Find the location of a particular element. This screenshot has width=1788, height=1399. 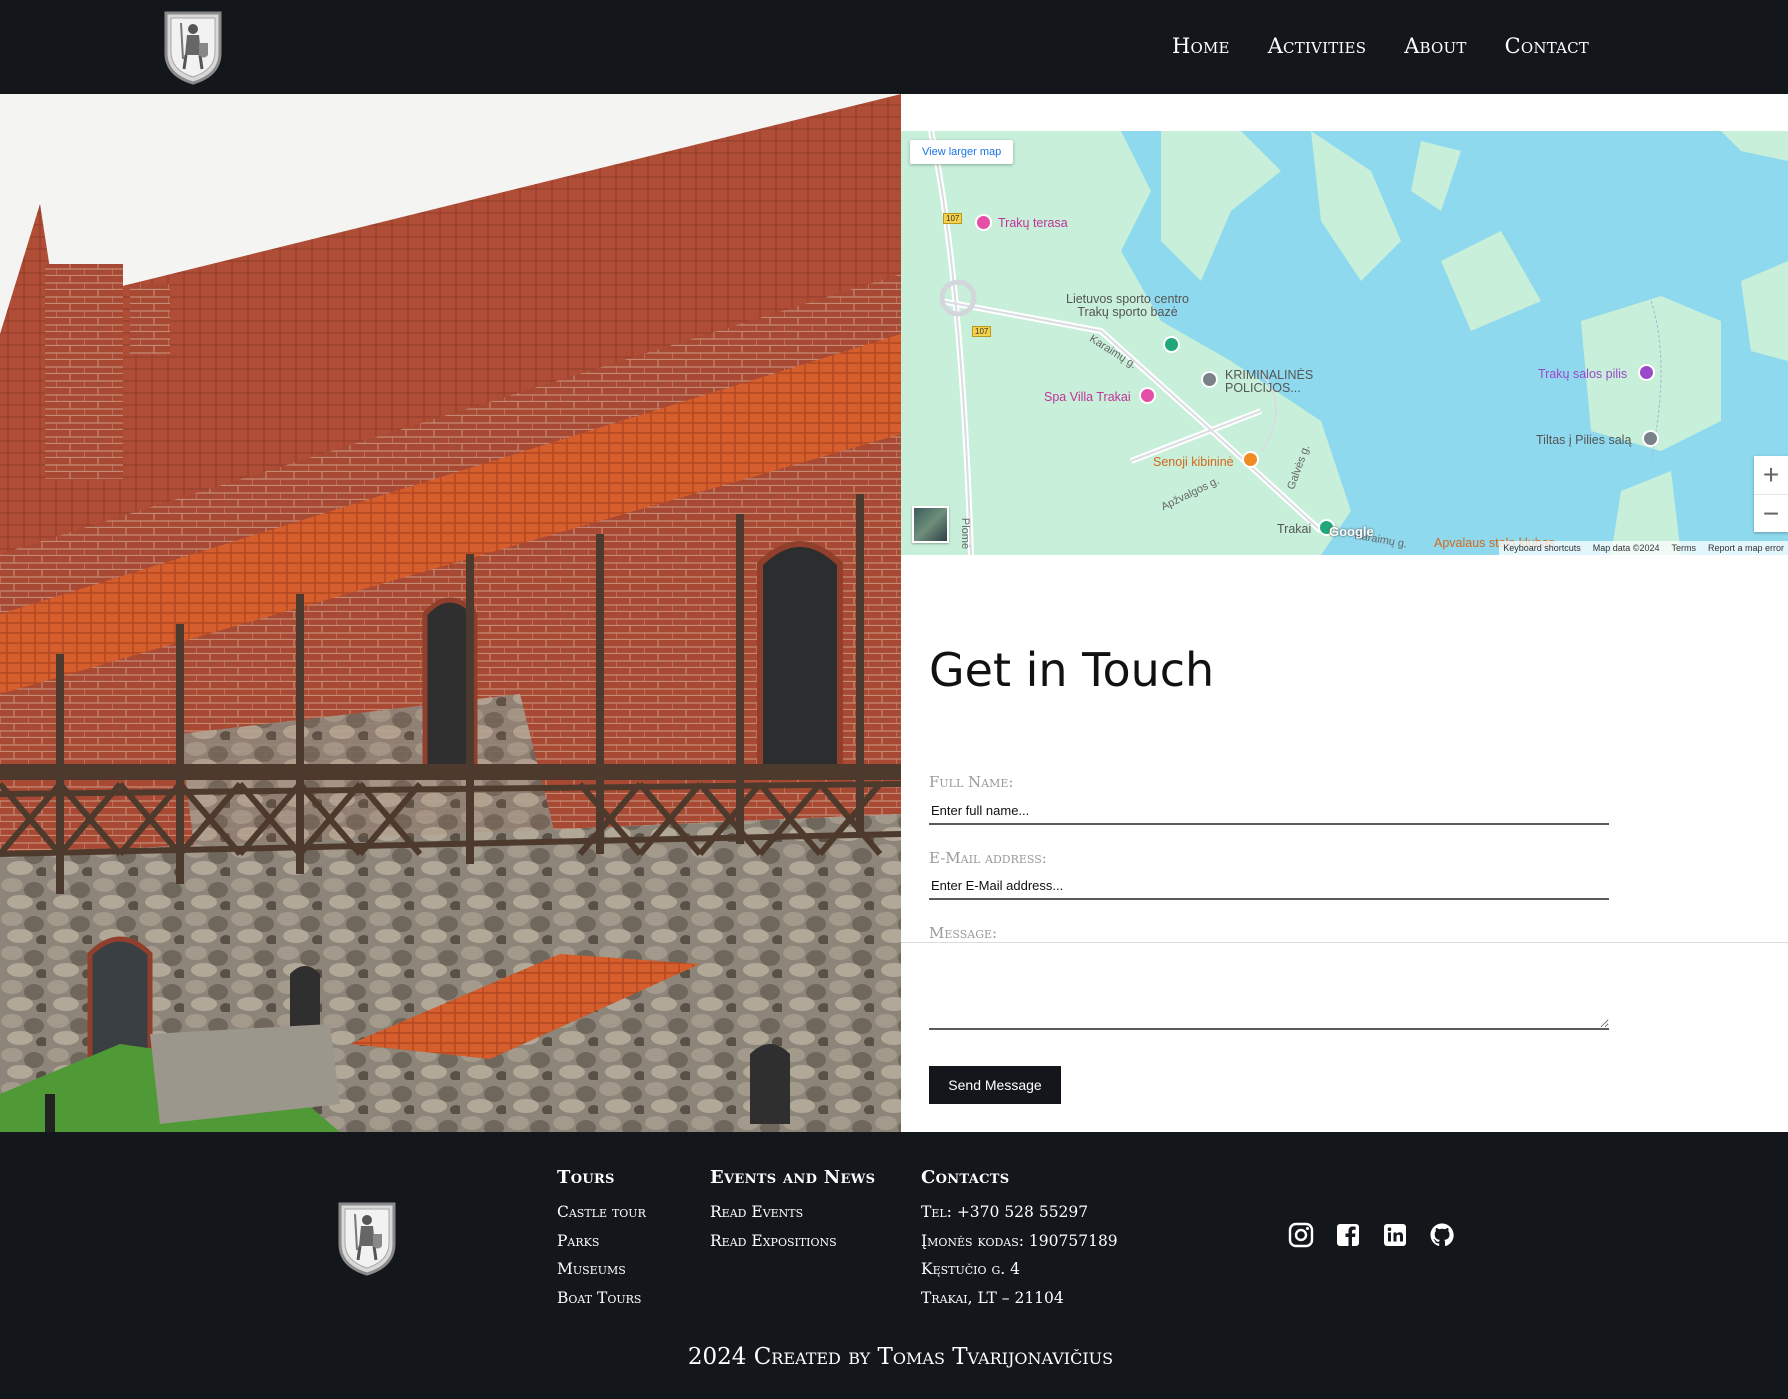

copyright-text: 2024 Created by Tomas Tvarijonavičius is located at coordinates (900, 1357).